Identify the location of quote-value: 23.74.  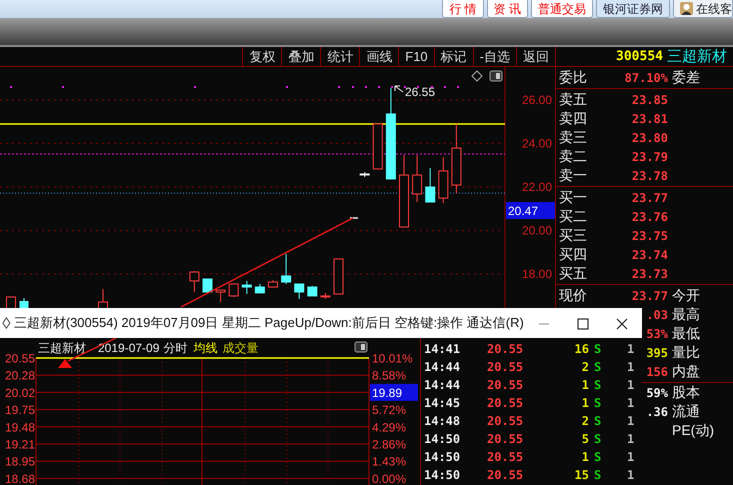
(650, 255).